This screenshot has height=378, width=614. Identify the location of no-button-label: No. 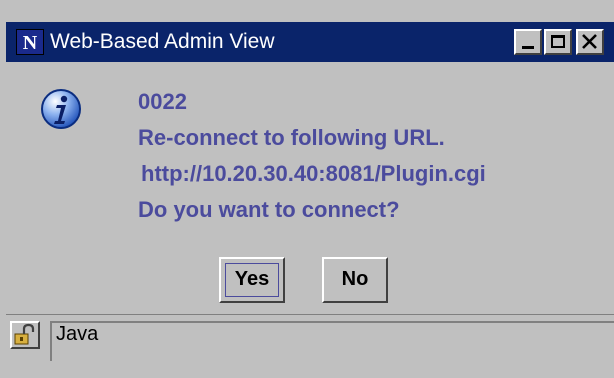
(355, 279).